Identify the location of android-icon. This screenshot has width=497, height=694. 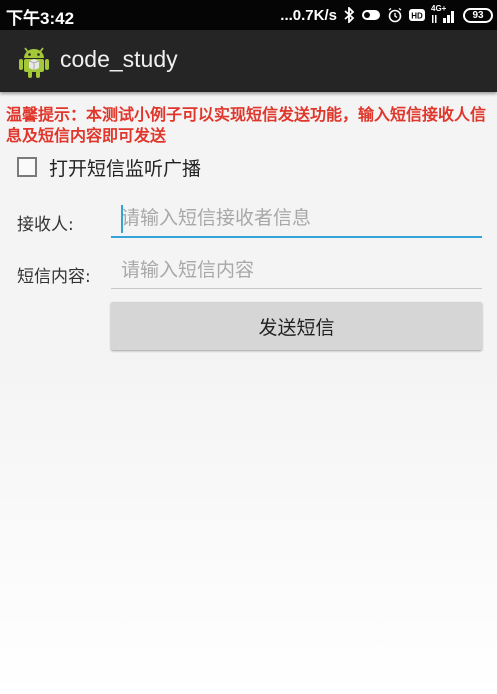
(34, 61).